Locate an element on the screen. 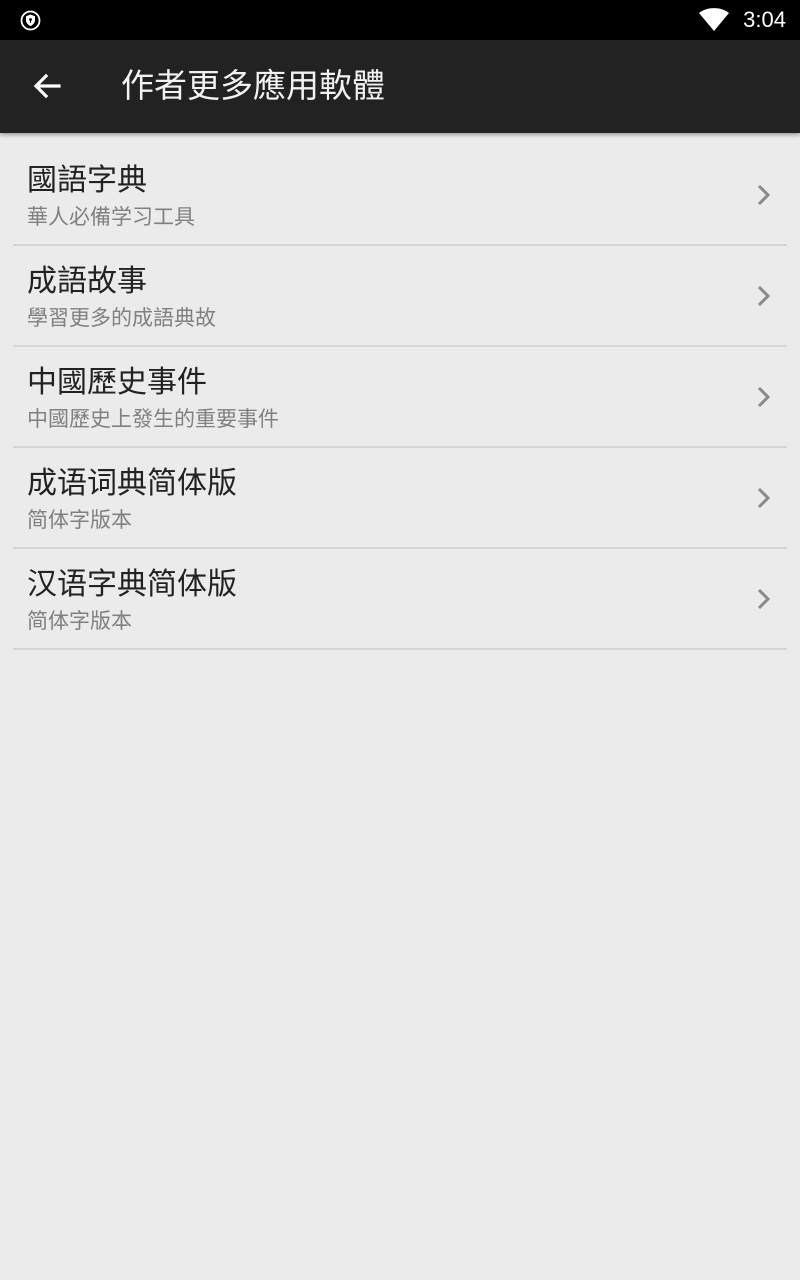 The width and height of the screenshot is (800, 1280). list-item: 成语词典简体版 简体字版本 is located at coordinates (400, 498).